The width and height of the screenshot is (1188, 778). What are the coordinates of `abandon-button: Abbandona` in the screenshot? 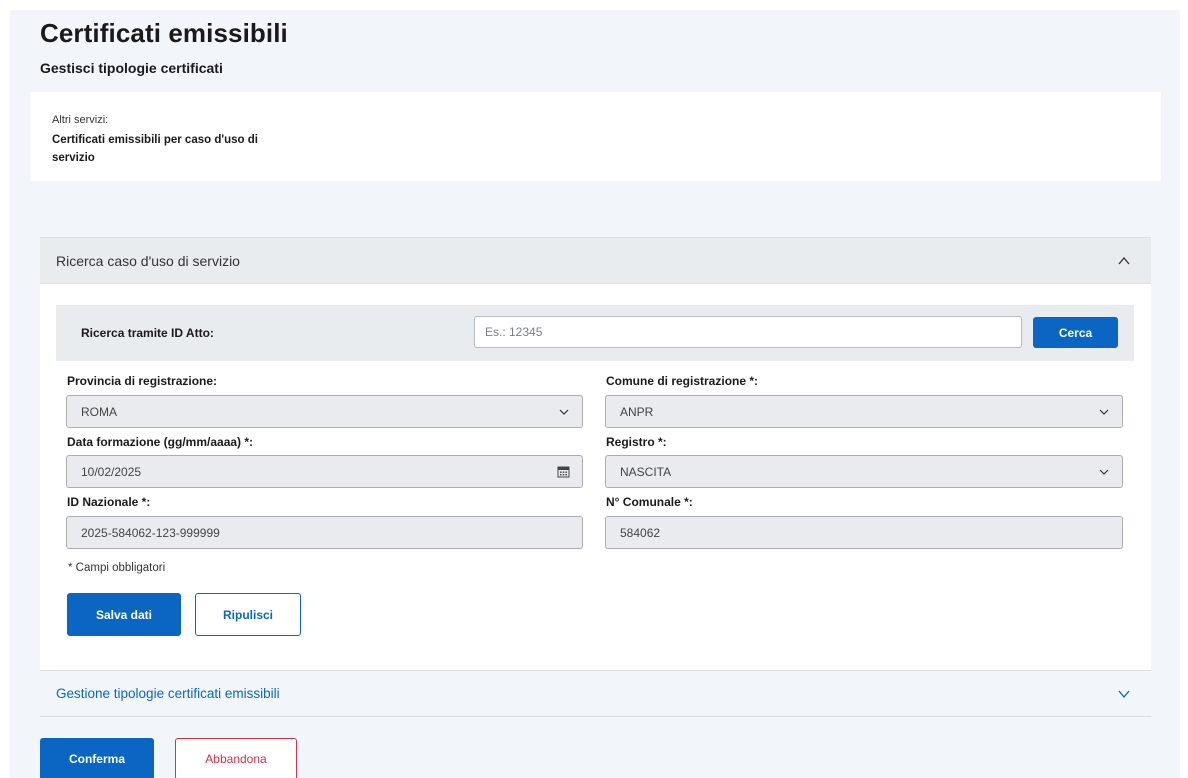 It's located at (236, 758).